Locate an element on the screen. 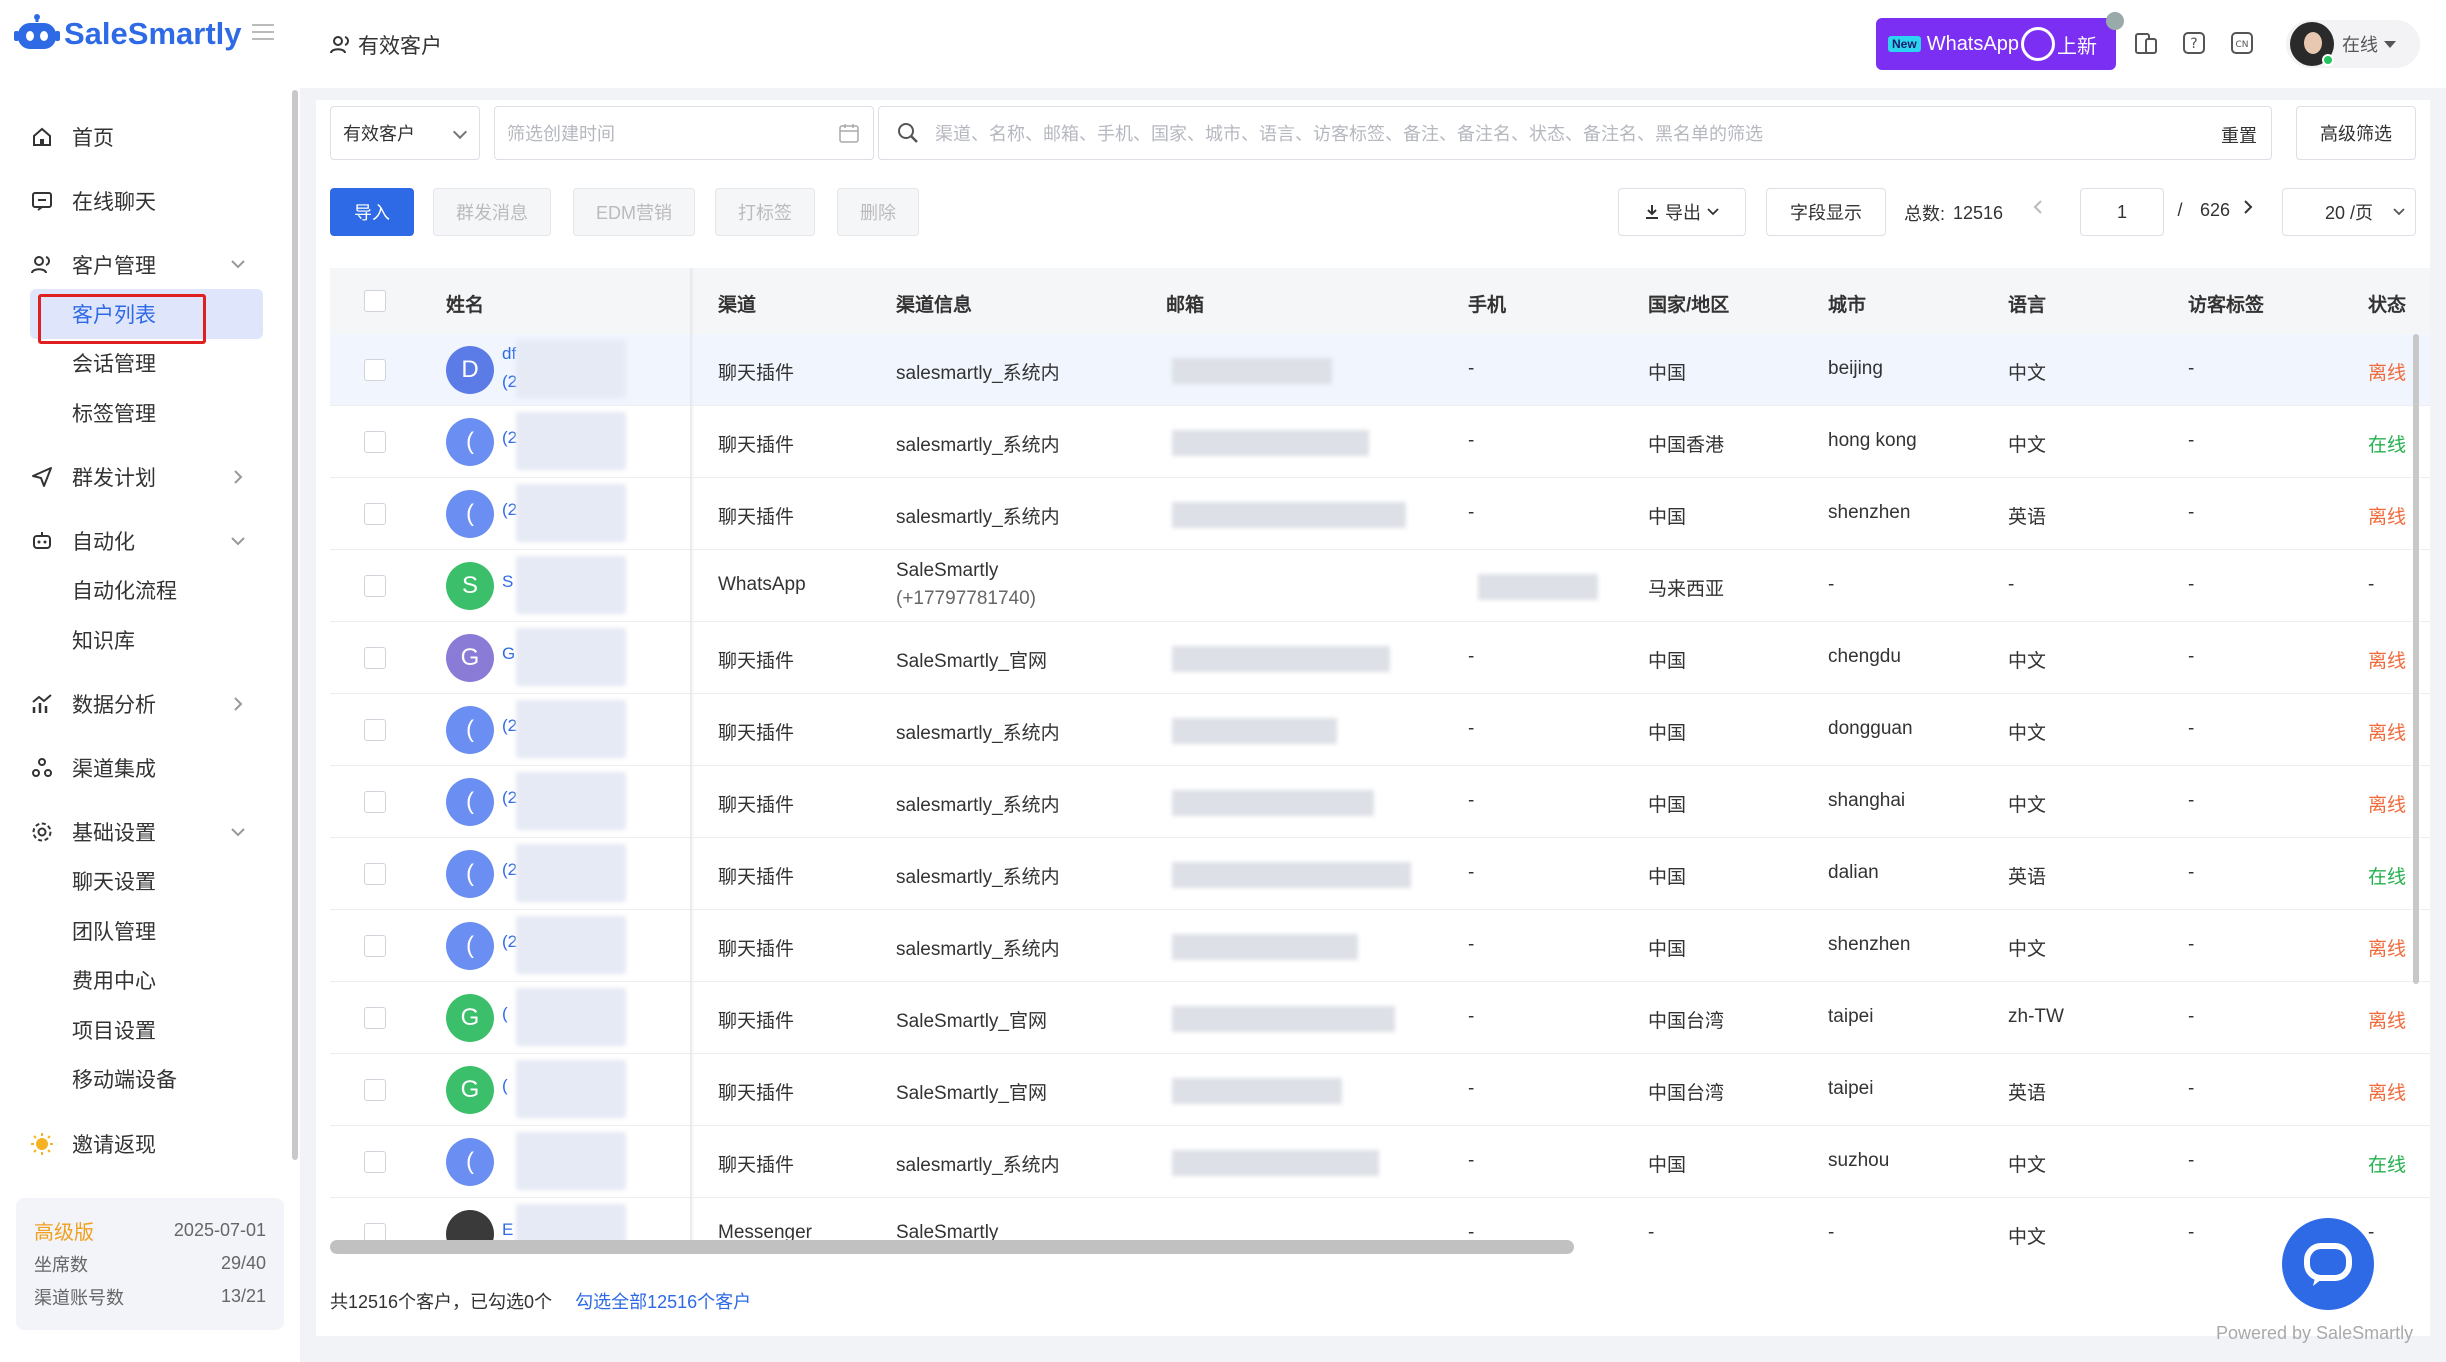 This screenshot has height=1362, width=2446. customer-type-select: 有效客户 is located at coordinates (405, 133).